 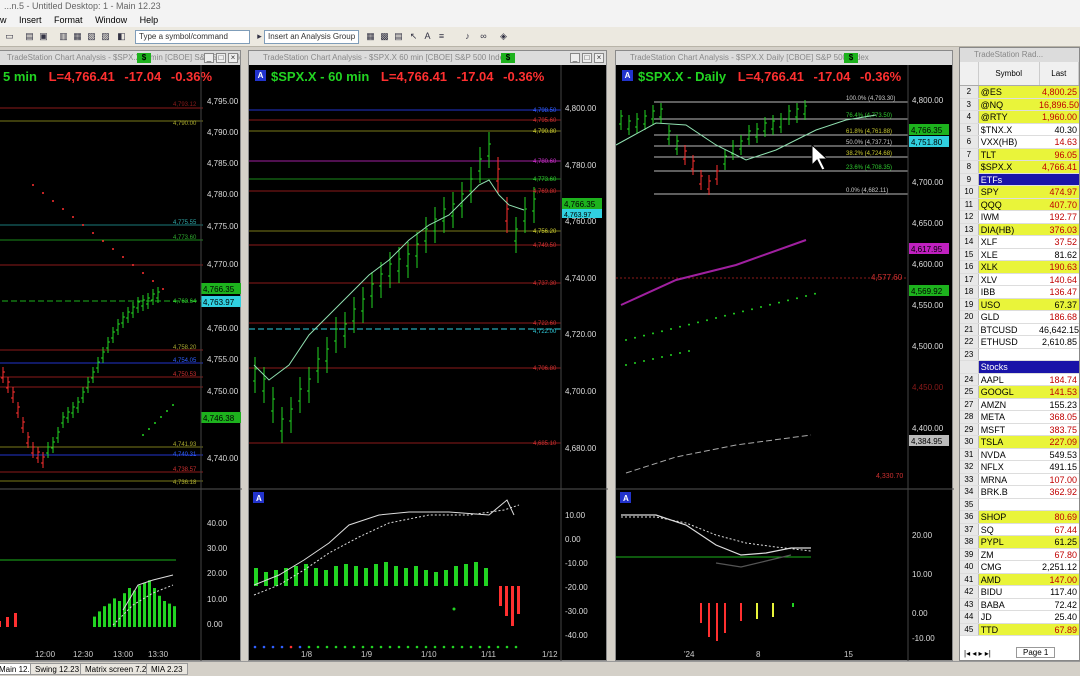 I want to click on print-icon: ▤, so click(x=29, y=36).